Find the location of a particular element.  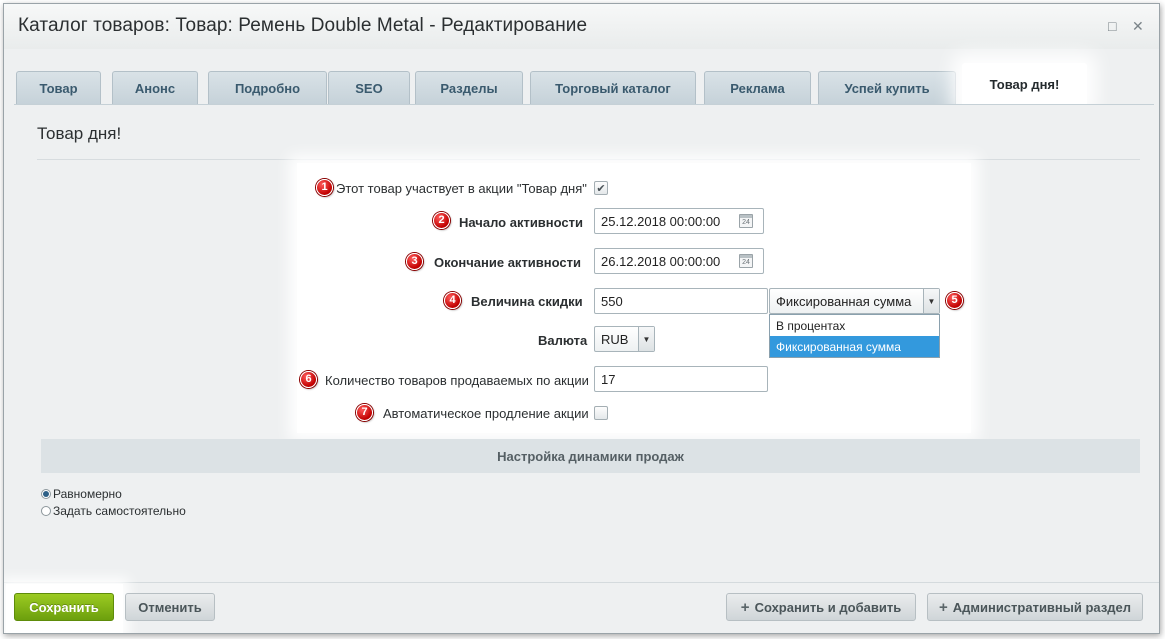

discount-type-dropdown: В процентах Фиксированная сумма is located at coordinates (854, 336).